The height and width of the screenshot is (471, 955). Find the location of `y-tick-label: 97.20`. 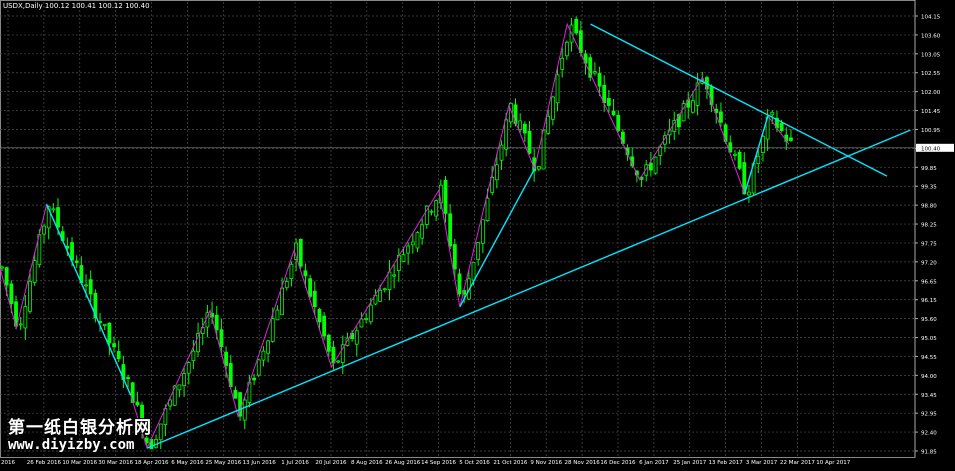

y-tick-label: 97.20 is located at coordinates (929, 263).